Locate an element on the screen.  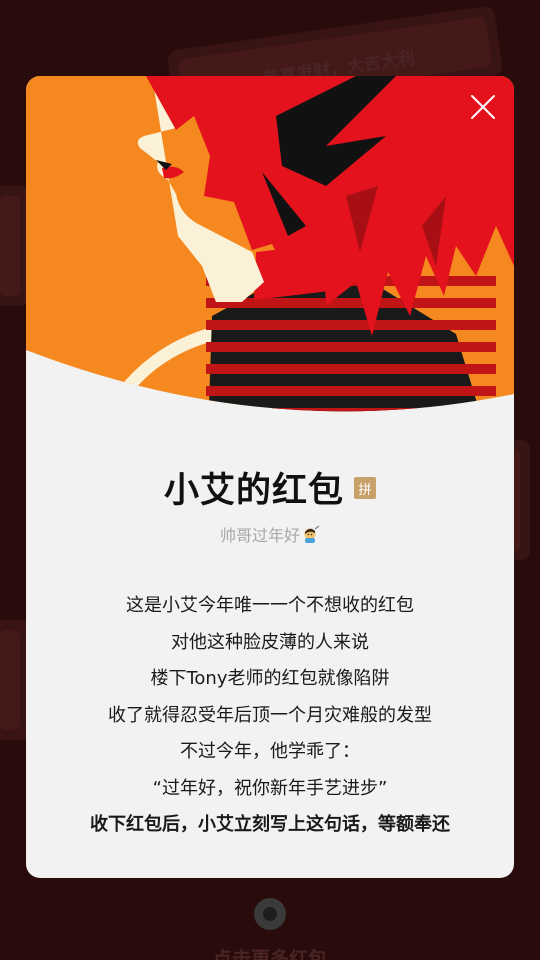
message-line: “过年好，祝你新年手艺进步” is located at coordinates (270, 788).